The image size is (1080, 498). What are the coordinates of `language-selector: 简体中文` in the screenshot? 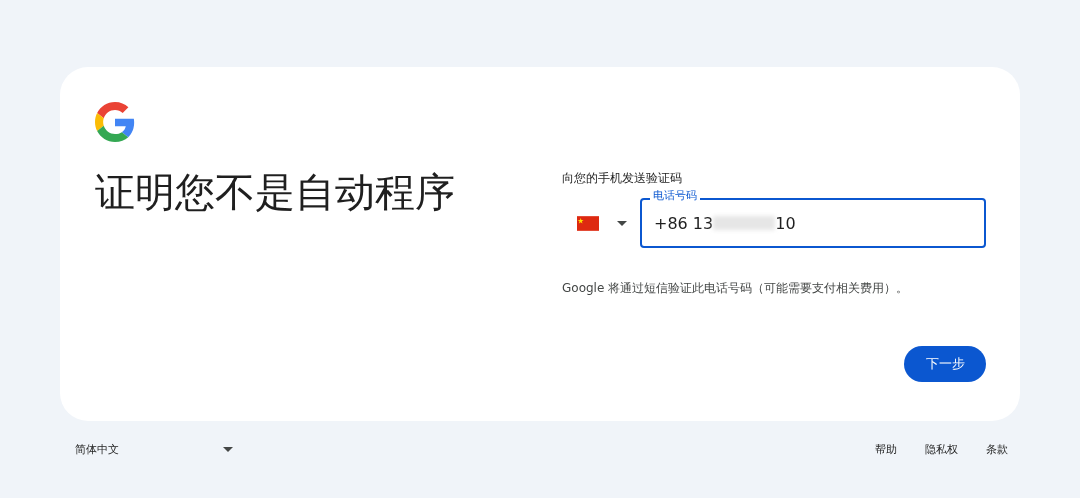 It's located at (154, 449).